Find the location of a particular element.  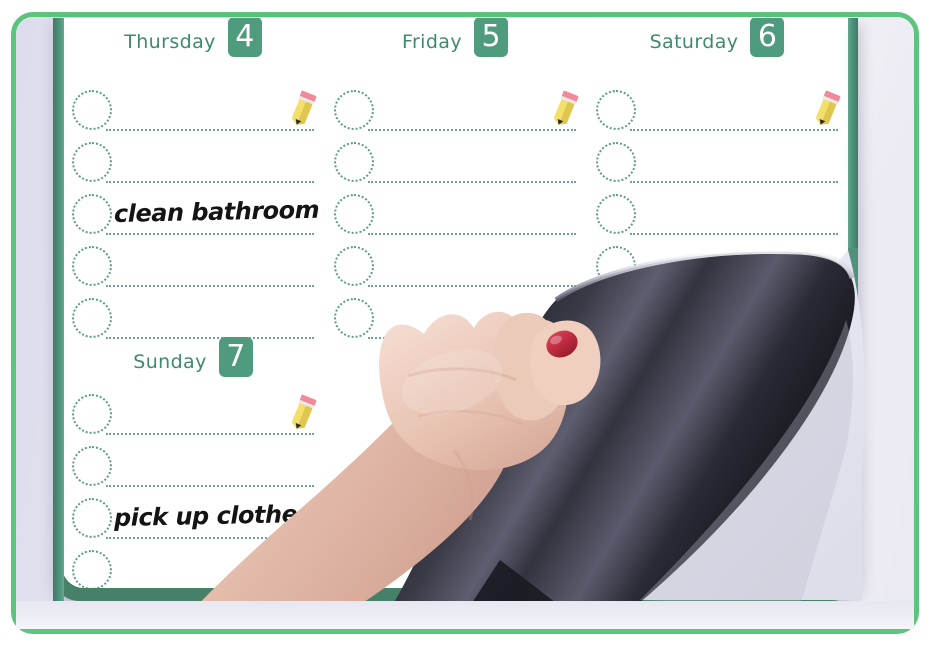

task-row: pick up clothes is located at coordinates (193, 520).